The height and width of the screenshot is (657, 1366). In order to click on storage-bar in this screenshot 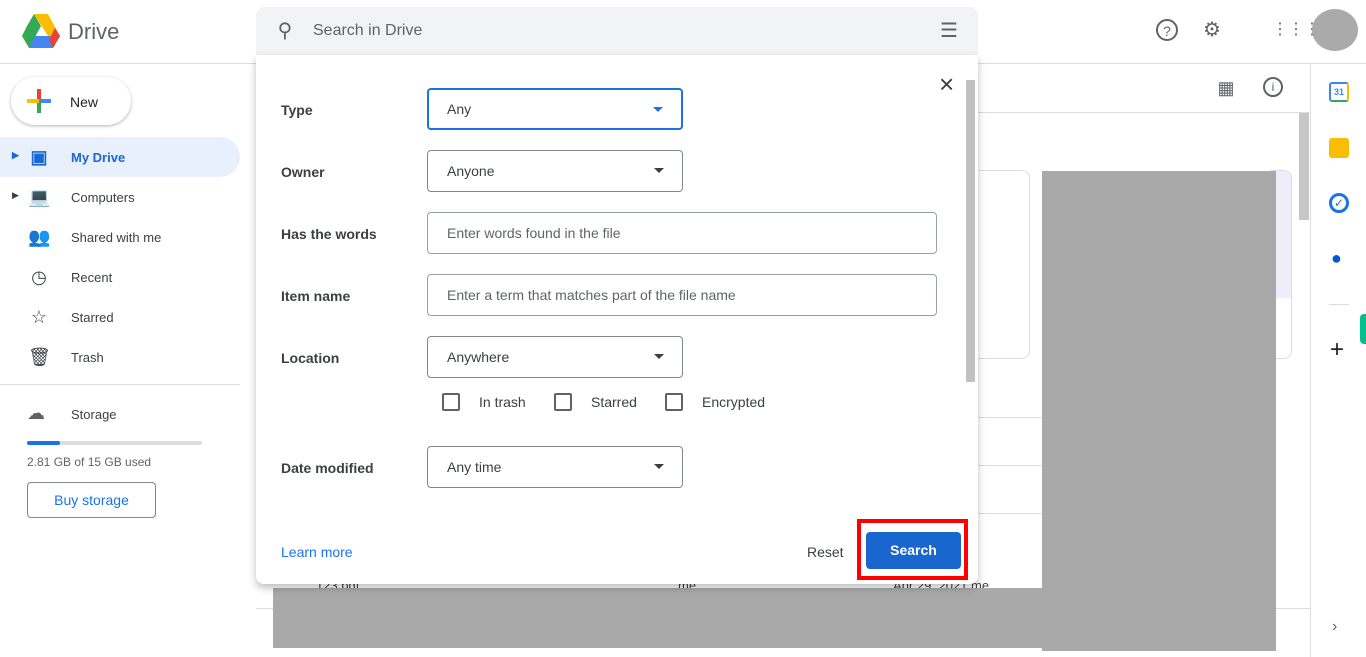, I will do `click(114, 443)`.